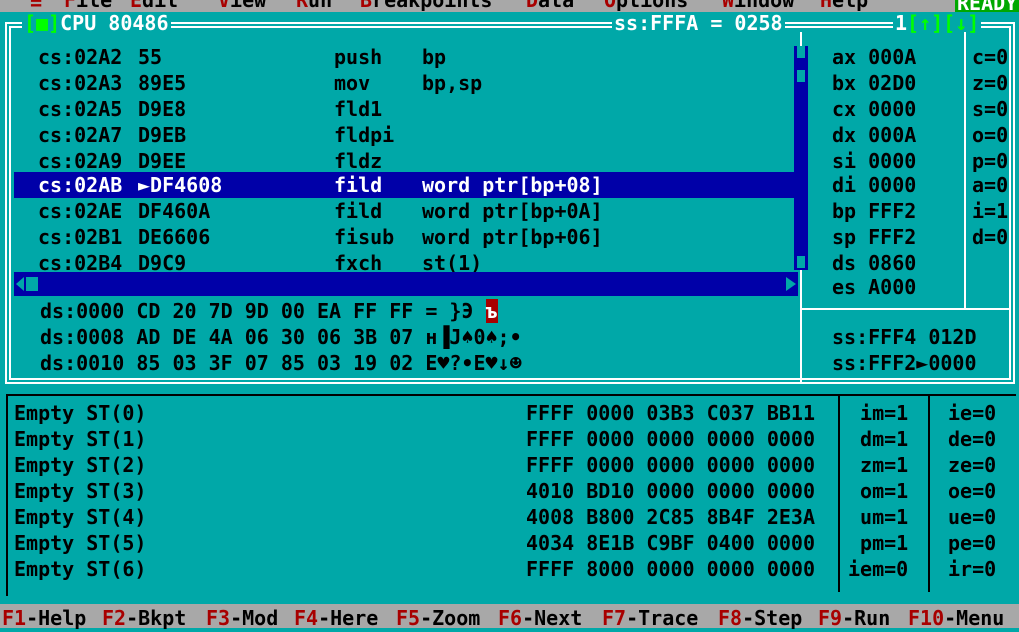  What do you see at coordinates (874, 263) in the screenshot?
I see `register-ds: ds 0860` at bounding box center [874, 263].